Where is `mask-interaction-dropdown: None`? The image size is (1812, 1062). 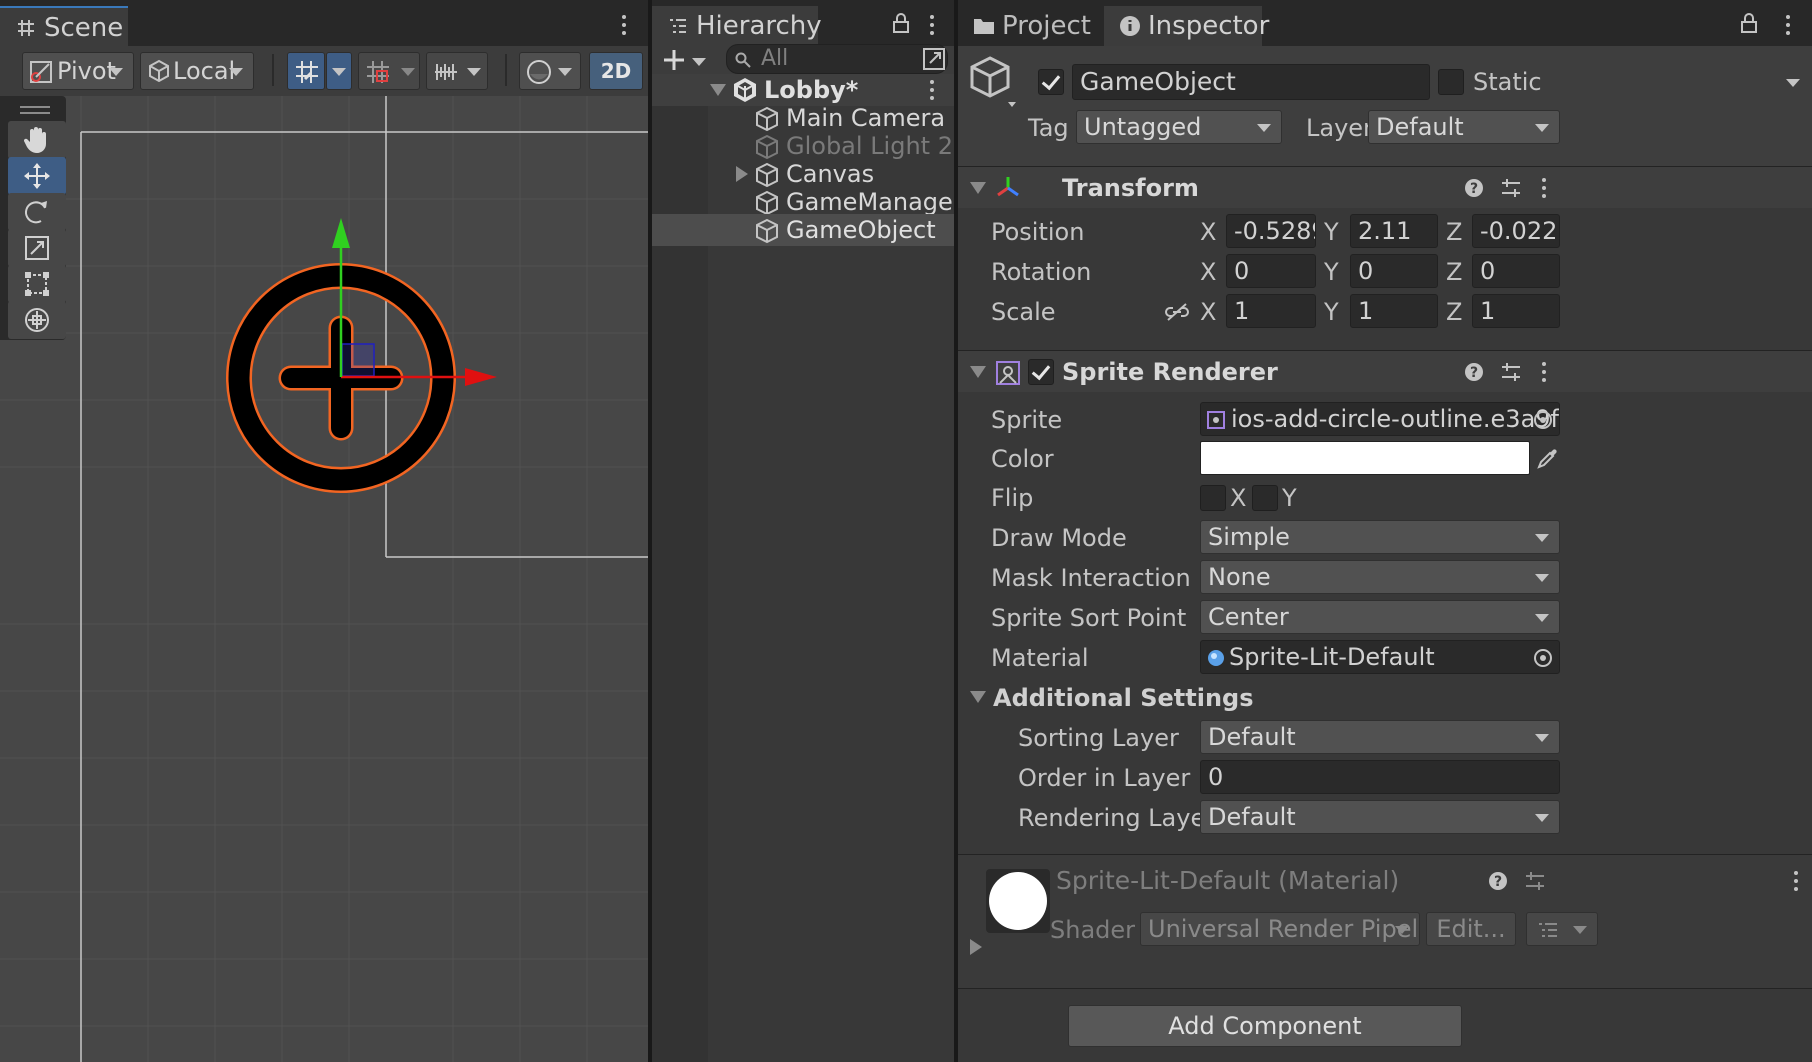
mask-interaction-dropdown: None is located at coordinates (1380, 577).